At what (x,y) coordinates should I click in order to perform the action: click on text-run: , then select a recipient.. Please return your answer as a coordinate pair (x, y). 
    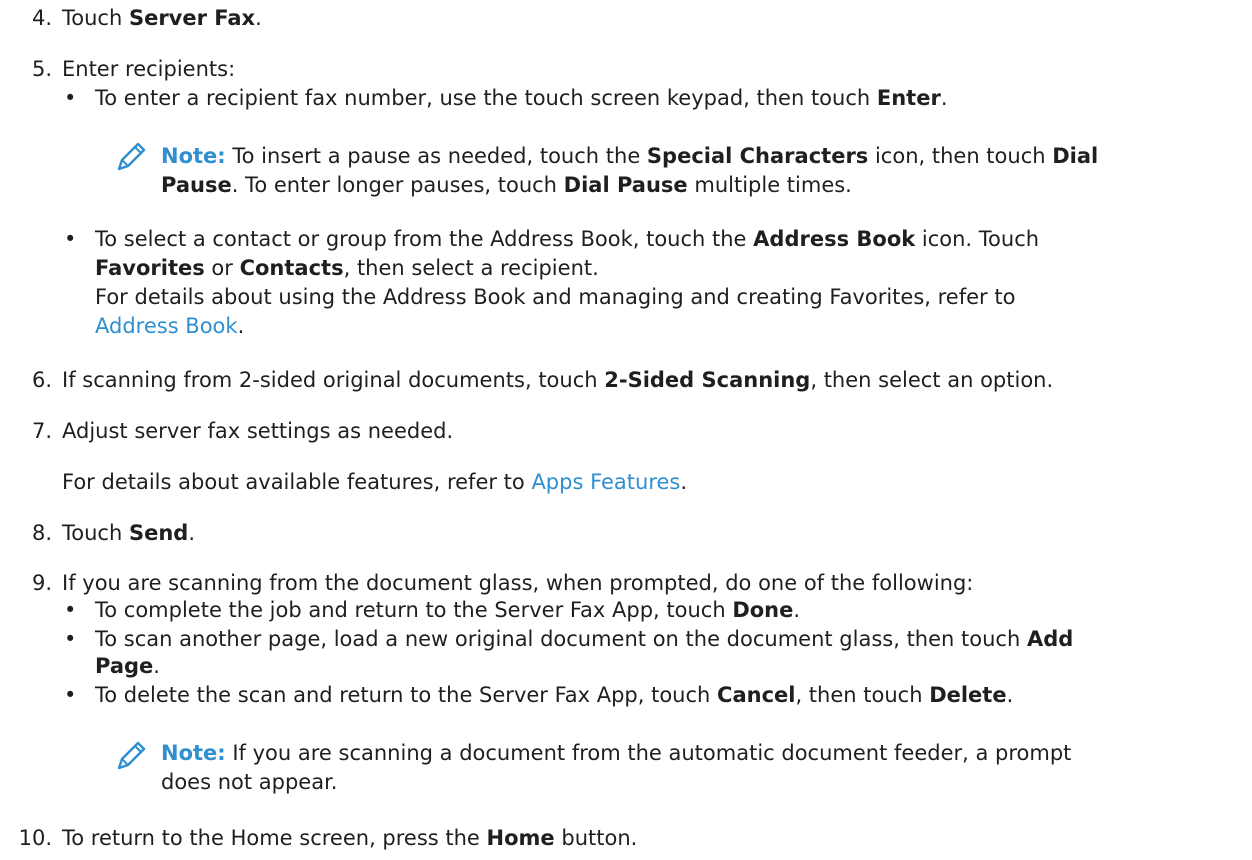
    Looking at the image, I should click on (471, 268).